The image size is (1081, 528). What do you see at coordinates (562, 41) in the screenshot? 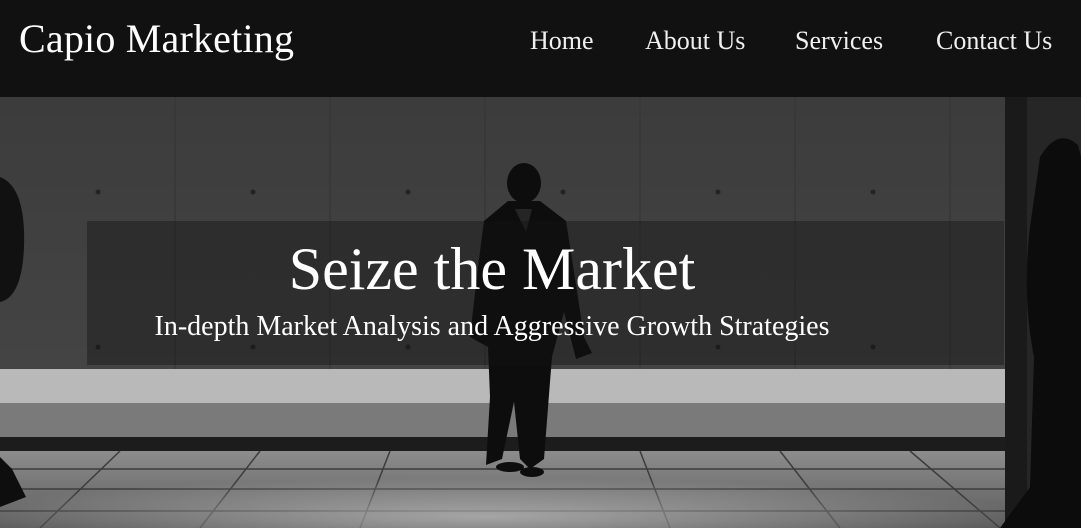
I see `nav-link-home: Home` at bounding box center [562, 41].